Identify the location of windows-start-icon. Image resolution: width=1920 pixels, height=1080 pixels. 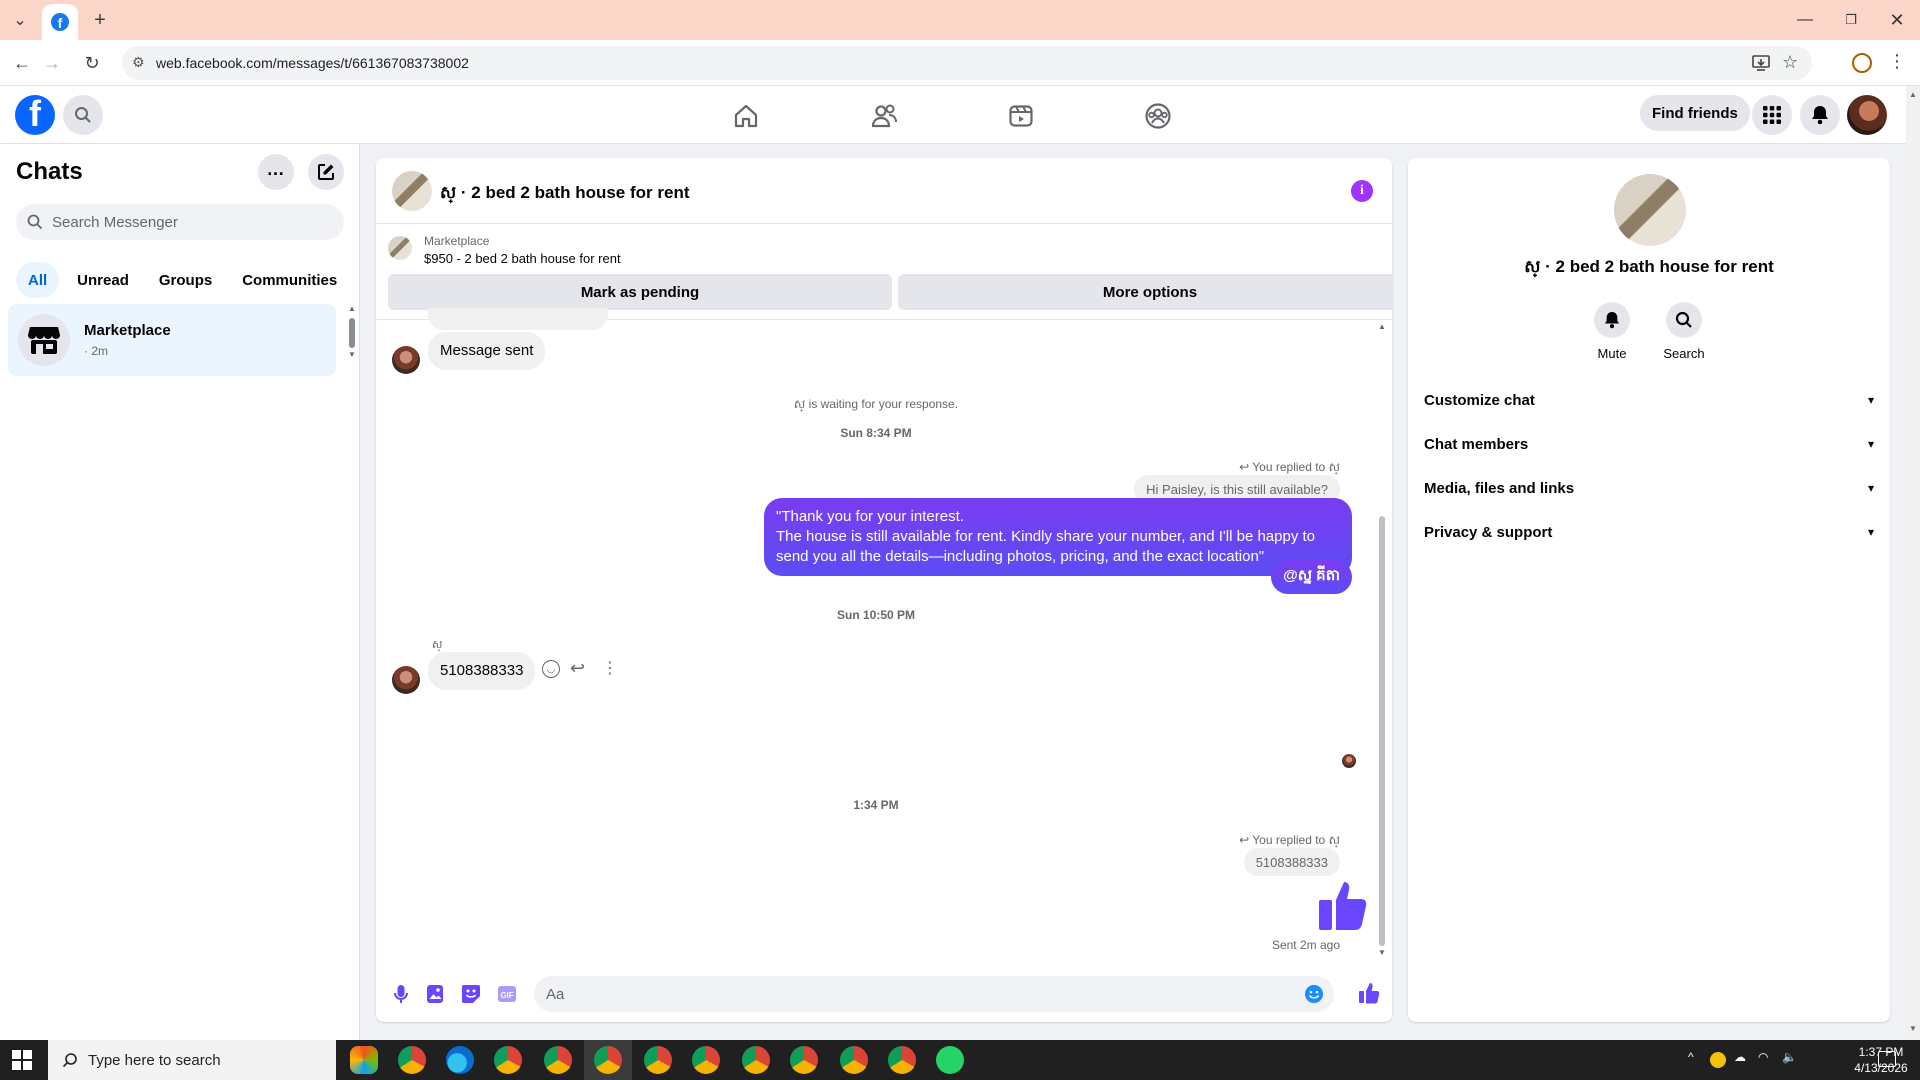
(22, 1060).